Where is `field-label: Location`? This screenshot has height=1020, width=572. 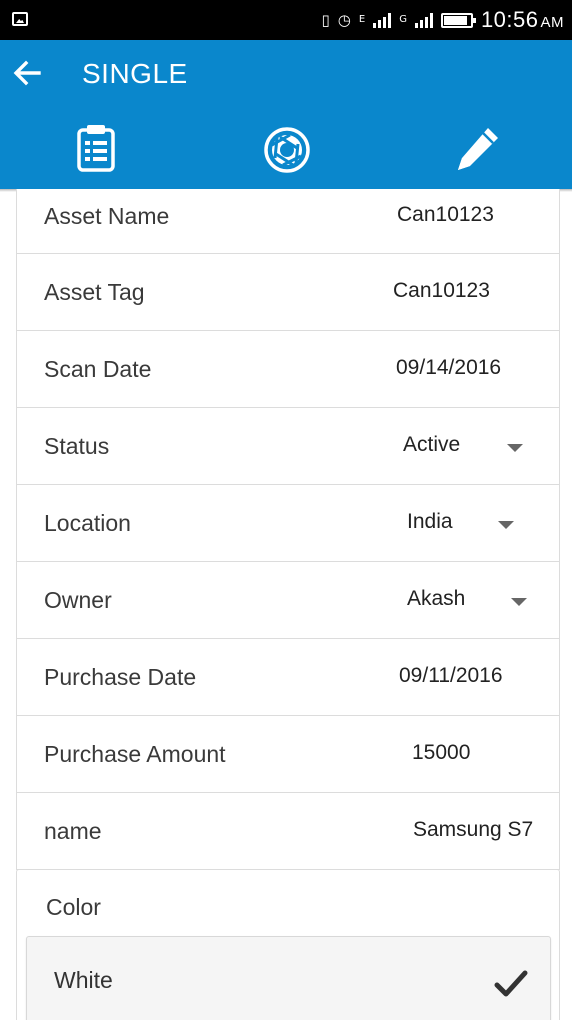
field-label: Location is located at coordinates (87, 523).